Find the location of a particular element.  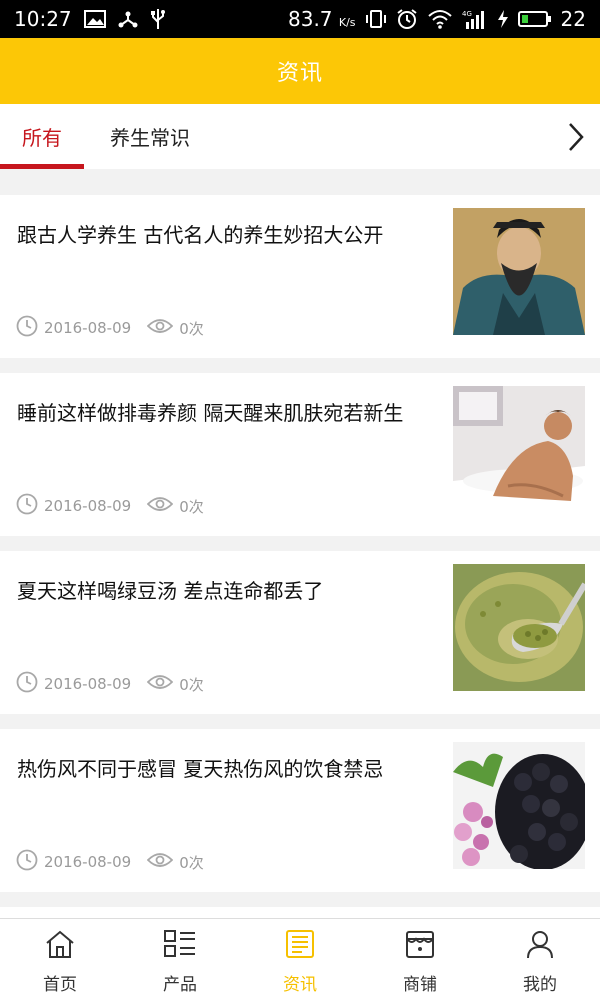

app-header: 资讯 is located at coordinates (300, 71).